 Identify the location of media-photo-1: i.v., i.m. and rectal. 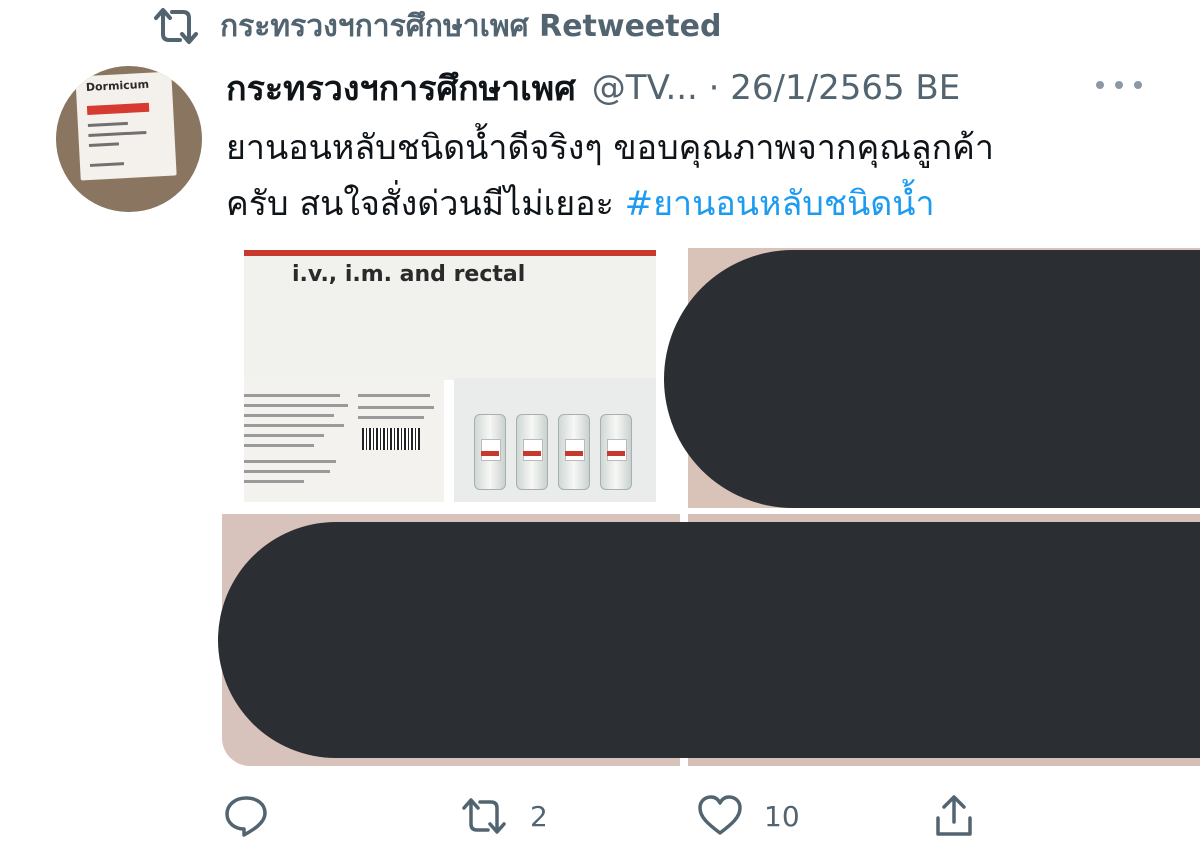
(448, 378).